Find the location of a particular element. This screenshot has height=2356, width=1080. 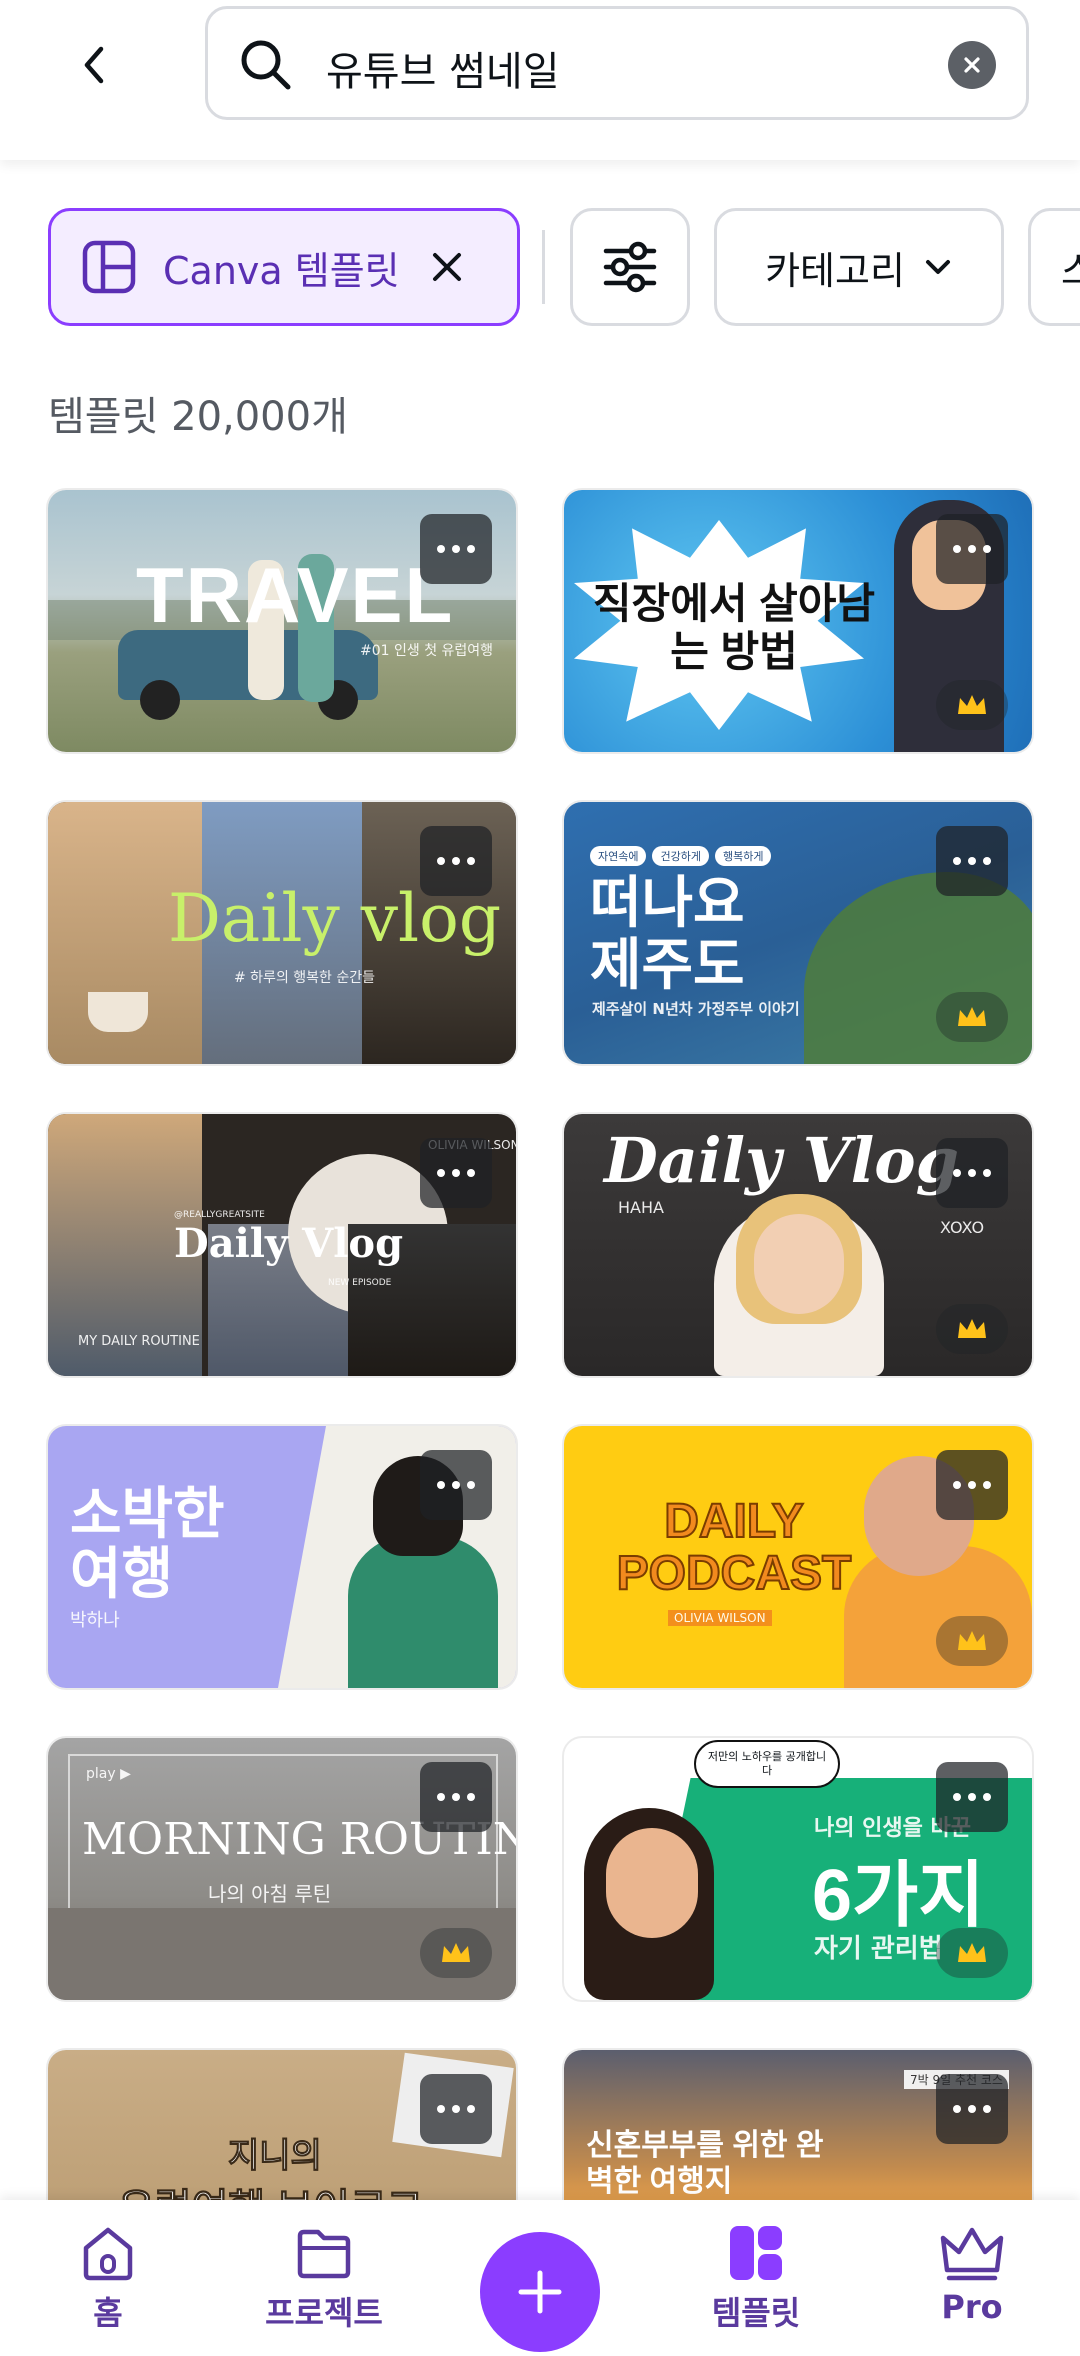

nav-projects: 프로젝트 is located at coordinates (324, 2279).